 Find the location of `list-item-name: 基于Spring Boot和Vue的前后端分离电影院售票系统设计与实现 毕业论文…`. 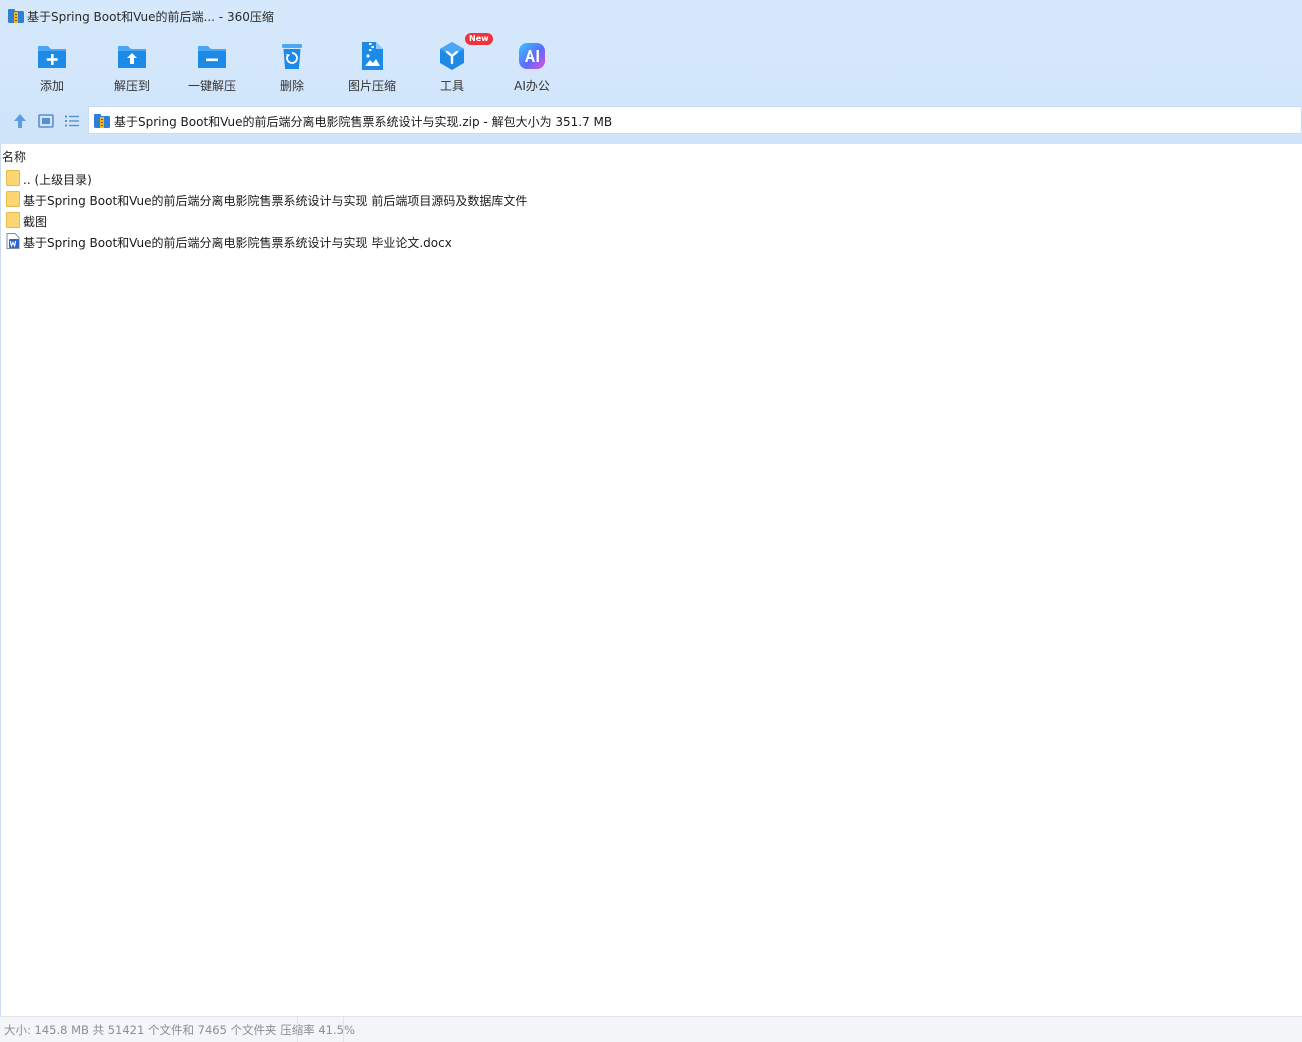

list-item-name: 基于Spring Boot和Vue的前后端分离电影院售票系统设计与实现 毕业论文… is located at coordinates (237, 243).